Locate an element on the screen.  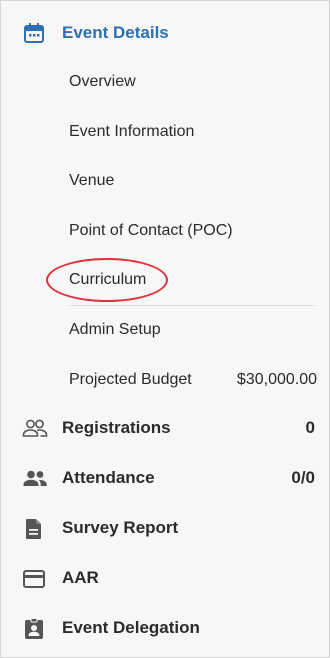
nav-label: AAR is located at coordinates (80, 577).